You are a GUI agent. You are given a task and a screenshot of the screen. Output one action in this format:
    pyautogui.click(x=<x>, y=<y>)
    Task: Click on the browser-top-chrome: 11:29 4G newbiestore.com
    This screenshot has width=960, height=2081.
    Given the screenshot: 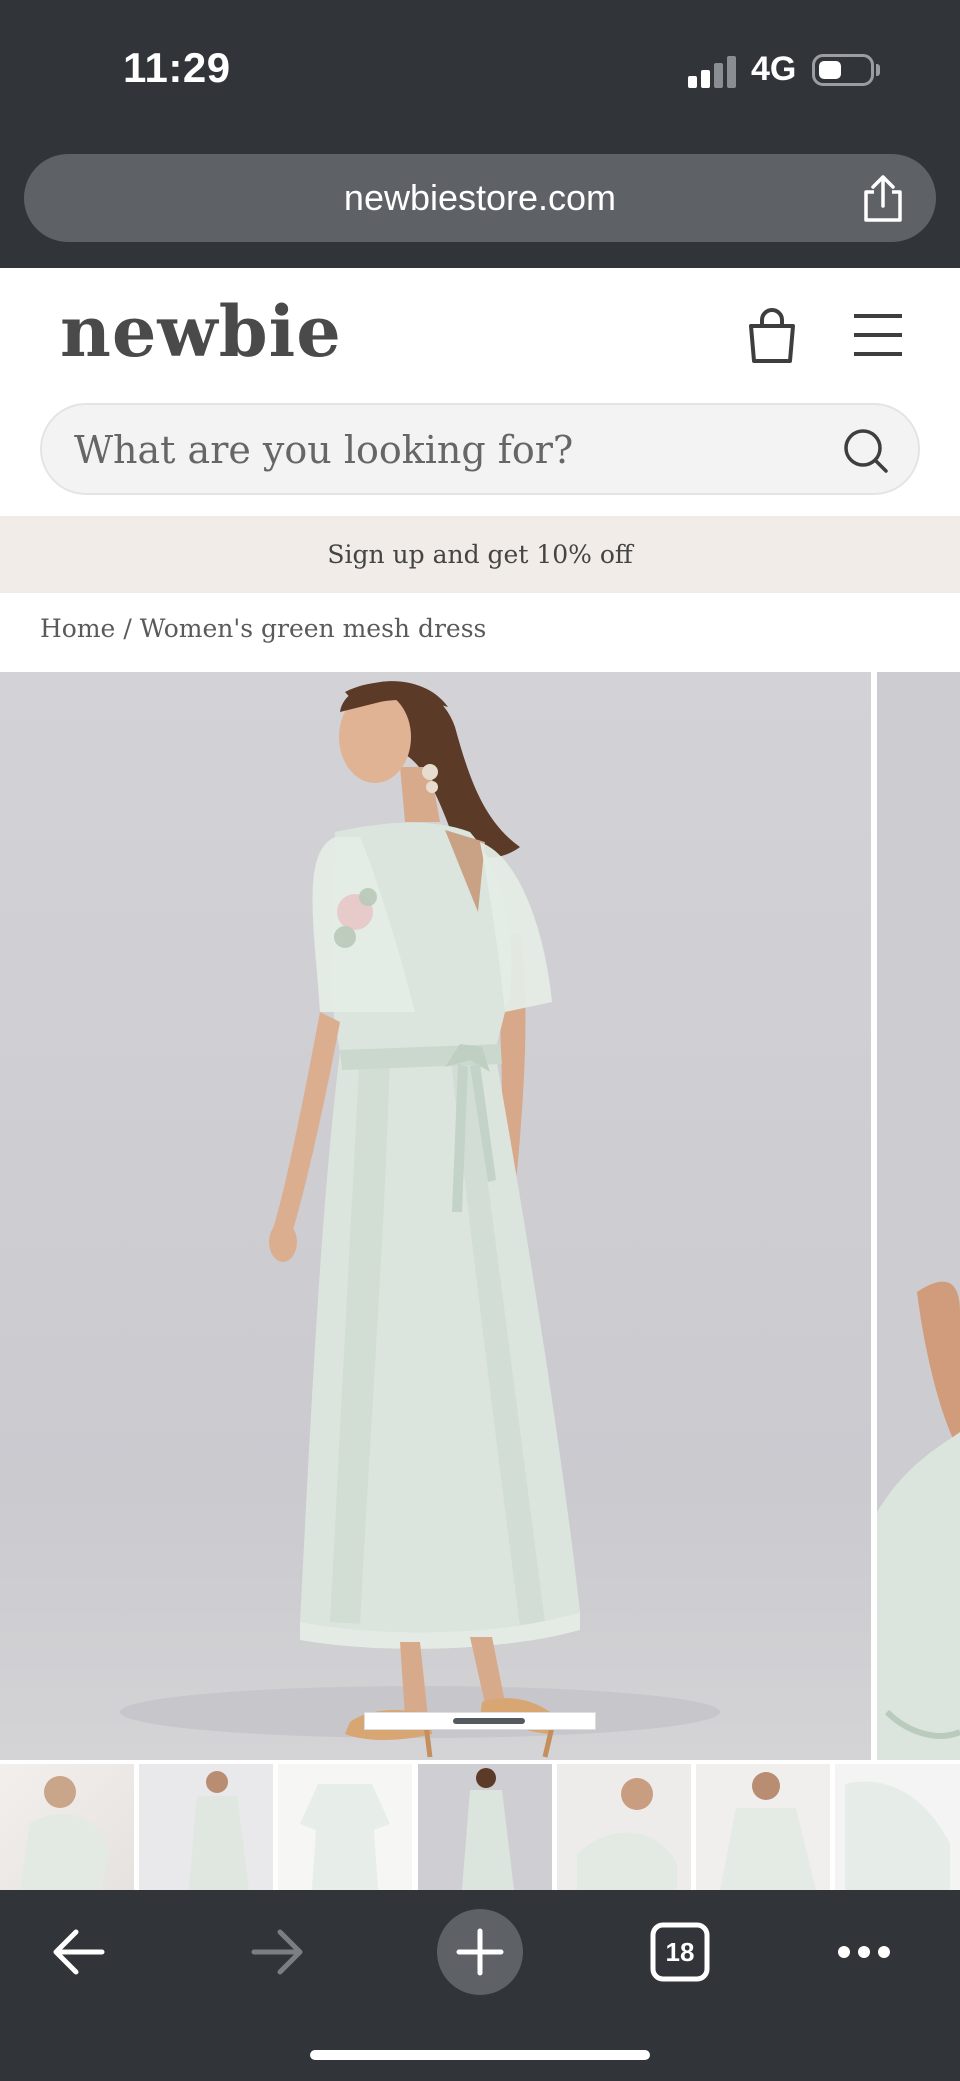 What is the action you would take?
    pyautogui.click(x=480, y=134)
    